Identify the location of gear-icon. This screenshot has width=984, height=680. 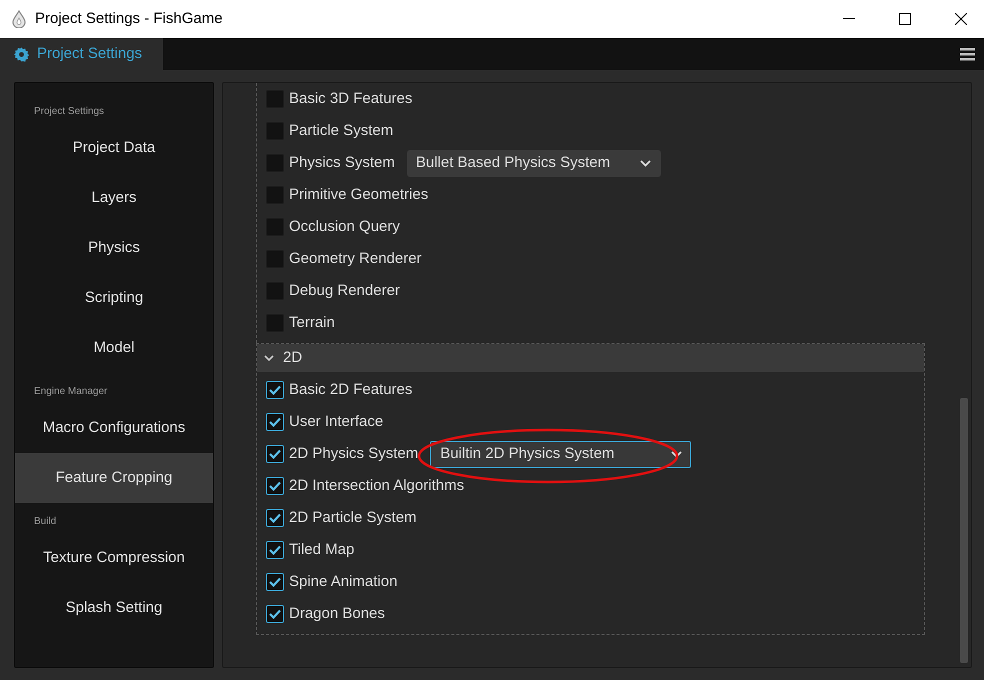
(21, 54).